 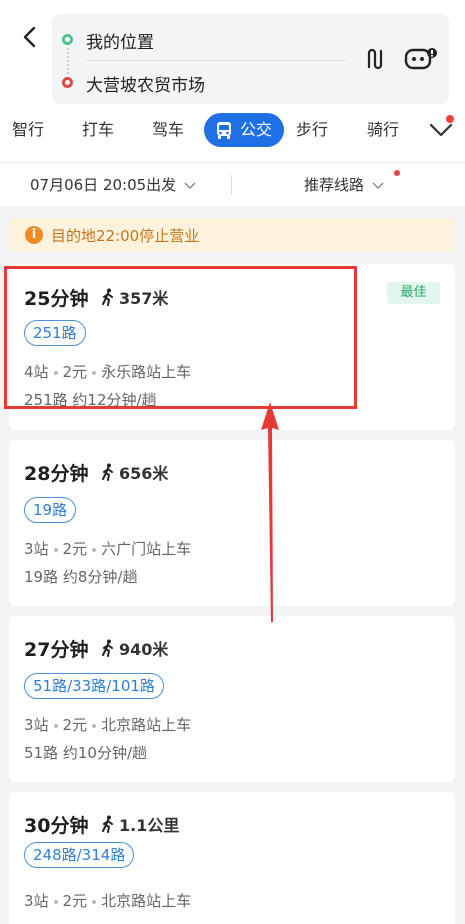 I want to click on assistant-robot-icon, so click(x=421, y=59).